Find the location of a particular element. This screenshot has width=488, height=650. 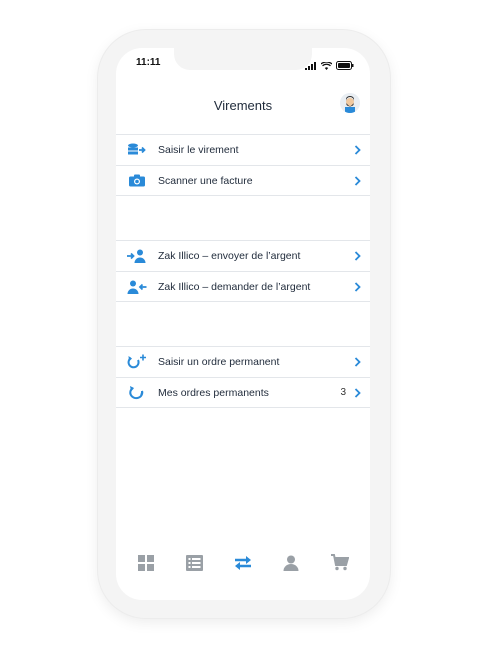

grid-icon is located at coordinates (146, 565).